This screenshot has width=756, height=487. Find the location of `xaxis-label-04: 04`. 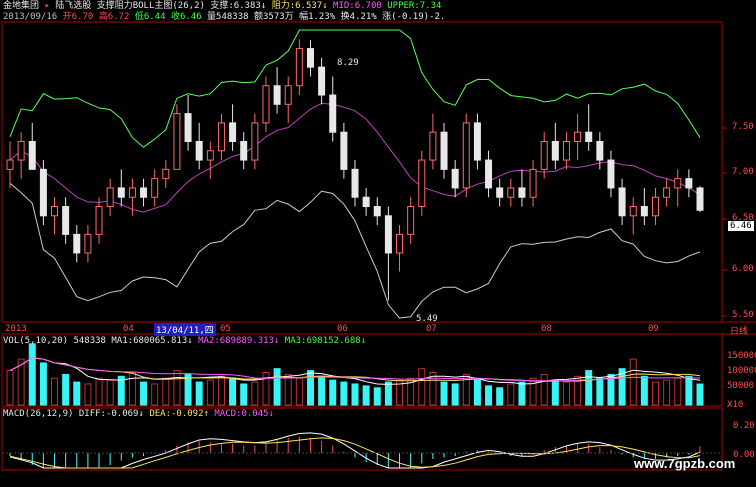

xaxis-label-04: 04 is located at coordinates (128, 329).